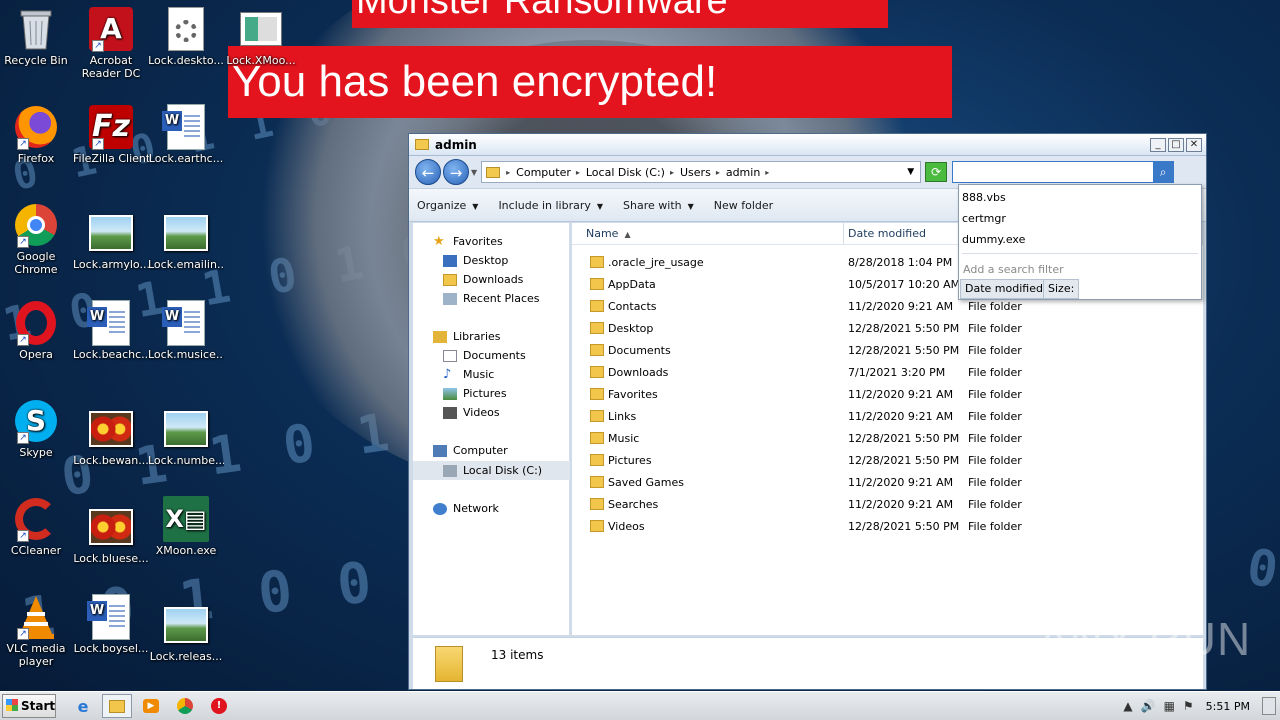  Describe the element at coordinates (1269, 706) in the screenshot. I see `show-desktop-button` at that location.